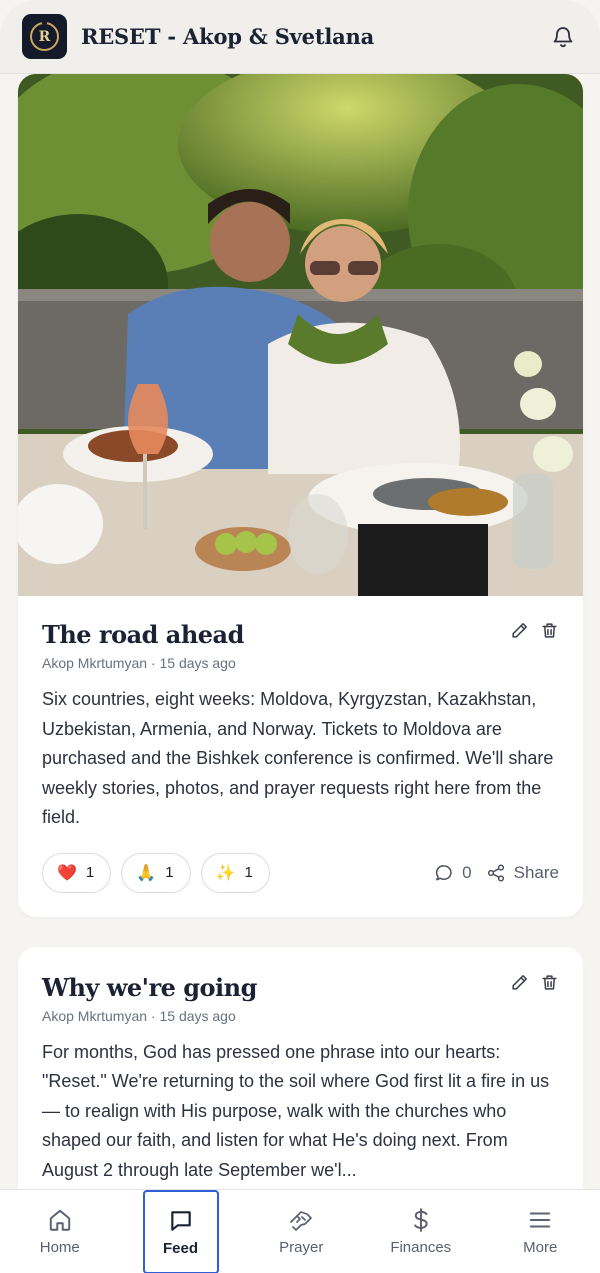 This screenshot has width=600, height=1273. I want to click on app-header: R RESET - Akop & Svetlana, so click(300, 37).